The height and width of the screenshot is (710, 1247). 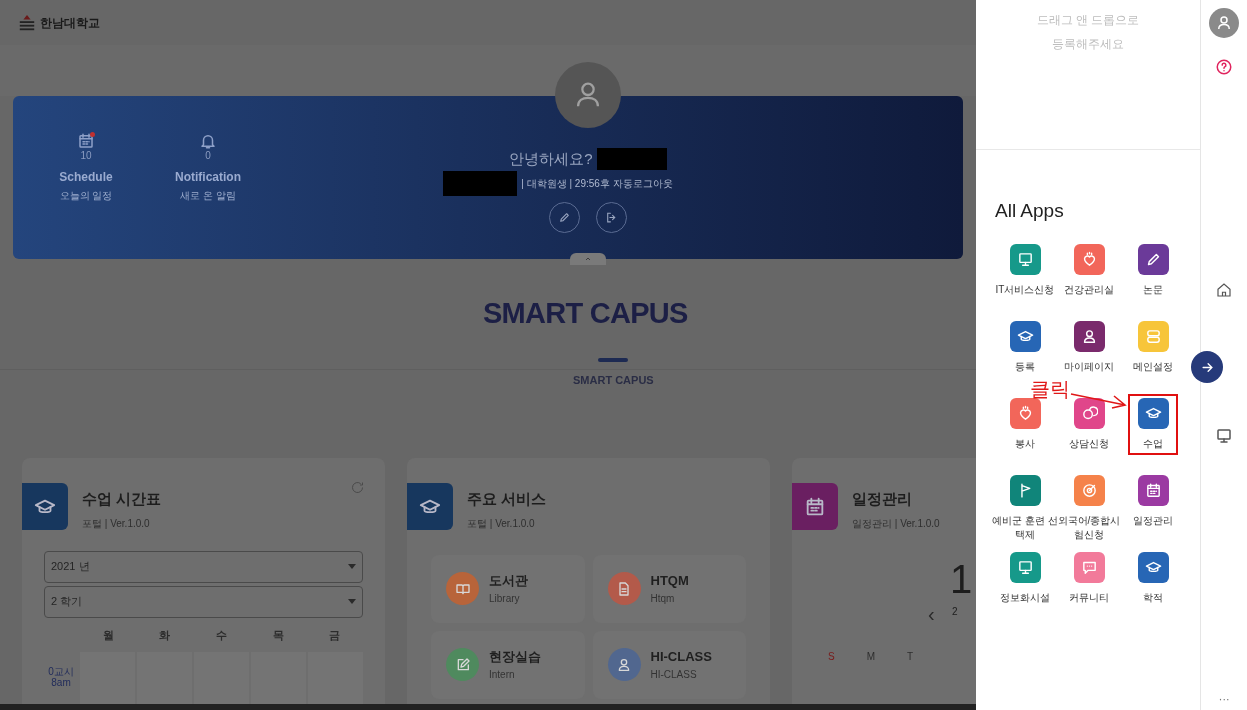 I want to click on widget-version: 일정관리 | Ver.1.0.0, so click(x=896, y=523).